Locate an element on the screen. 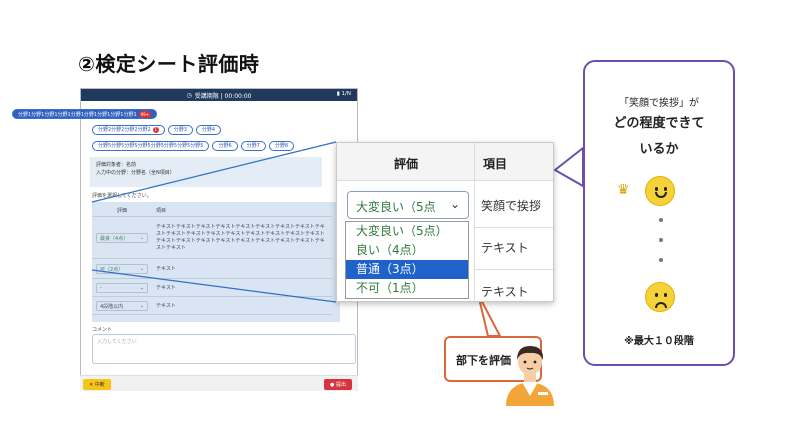 The height and width of the screenshot is (440, 800). item-cell: 笑顔で挨拶 is located at coordinates (511, 206).